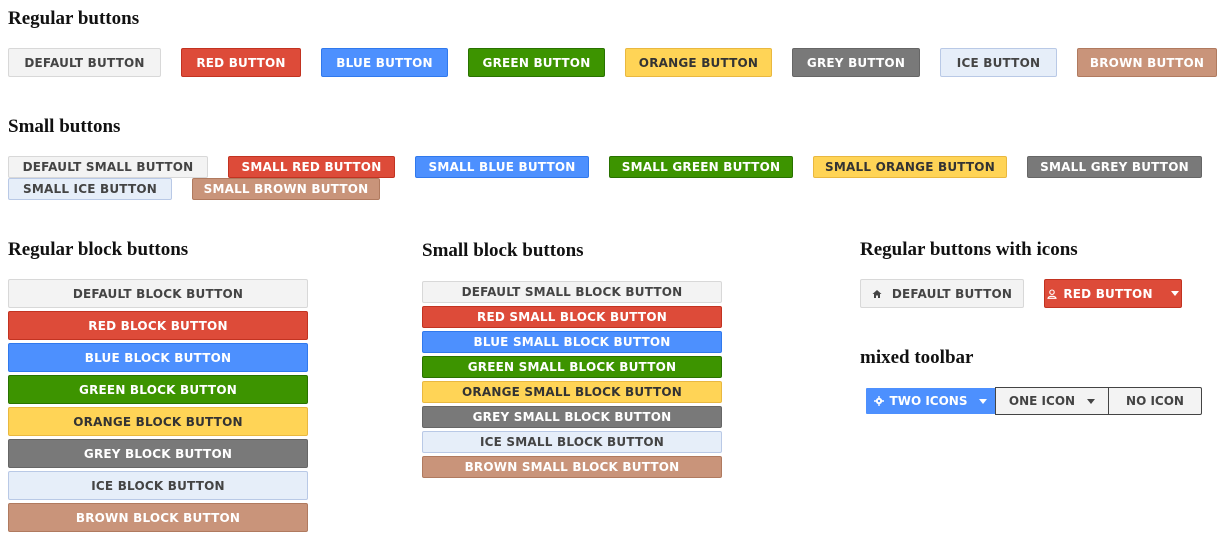  Describe the element at coordinates (384, 62) in the screenshot. I see `blue-button: BLUE BUTTON` at that location.